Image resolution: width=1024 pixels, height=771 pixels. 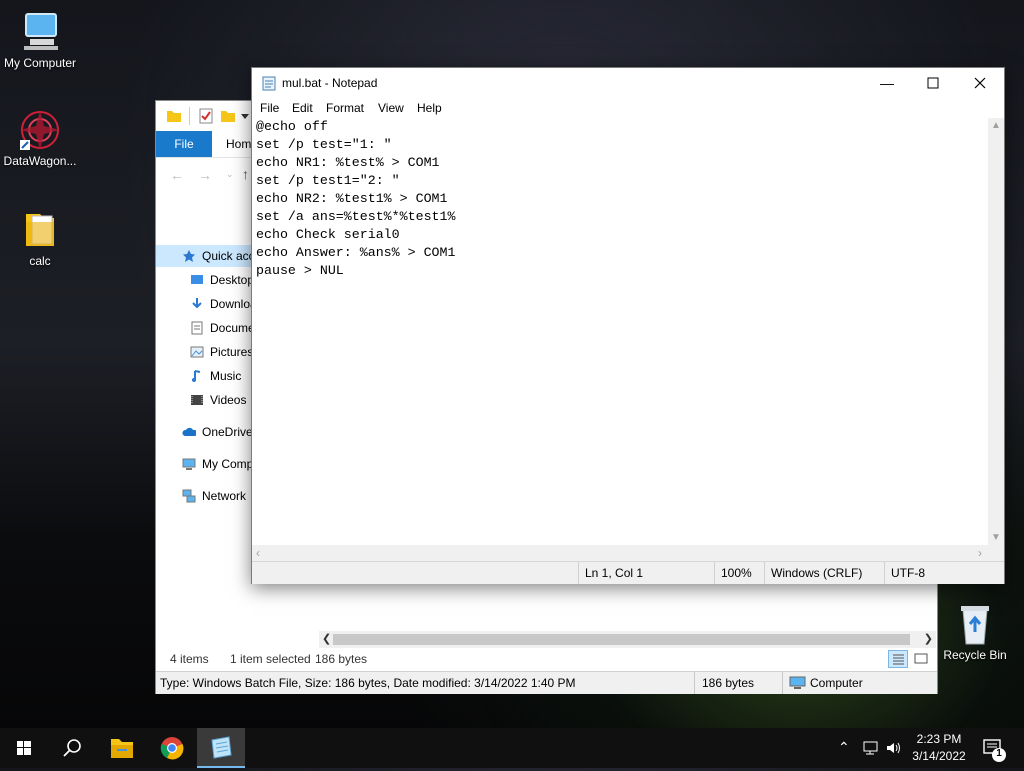 What do you see at coordinates (628, 83) in the screenshot?
I see `notepad-title-bar: mul.bat - Notepad —` at bounding box center [628, 83].